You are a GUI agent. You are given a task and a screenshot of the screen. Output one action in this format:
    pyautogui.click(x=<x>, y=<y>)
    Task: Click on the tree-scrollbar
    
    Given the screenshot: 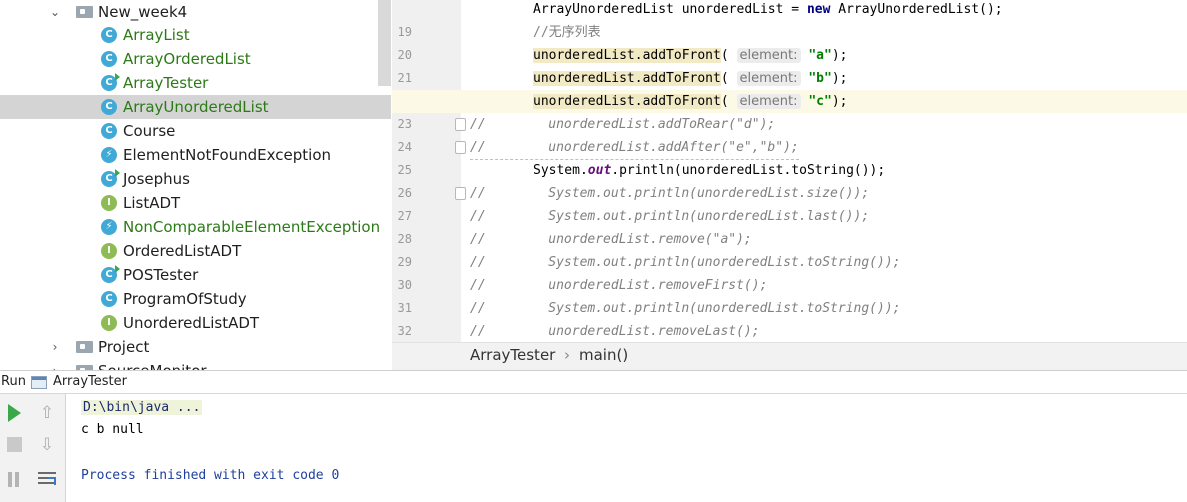 What is the action you would take?
    pyautogui.click(x=384, y=43)
    